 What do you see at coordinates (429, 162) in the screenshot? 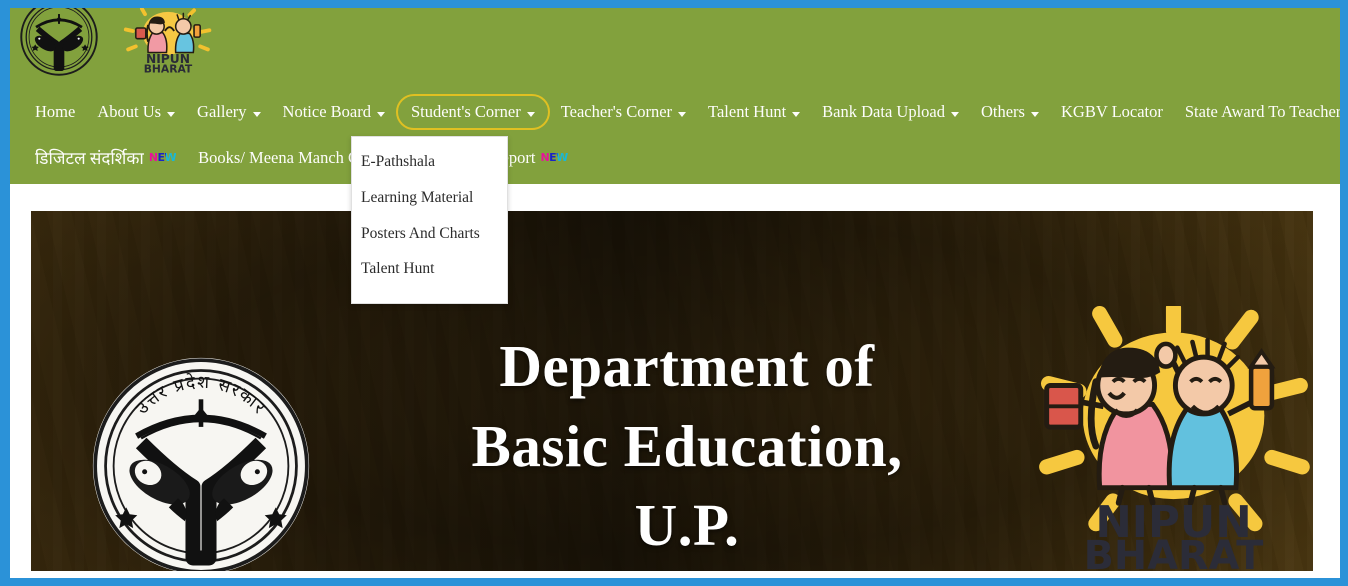
I see `dropdown-item-e-pathshala: E-Pathshala` at bounding box center [429, 162].